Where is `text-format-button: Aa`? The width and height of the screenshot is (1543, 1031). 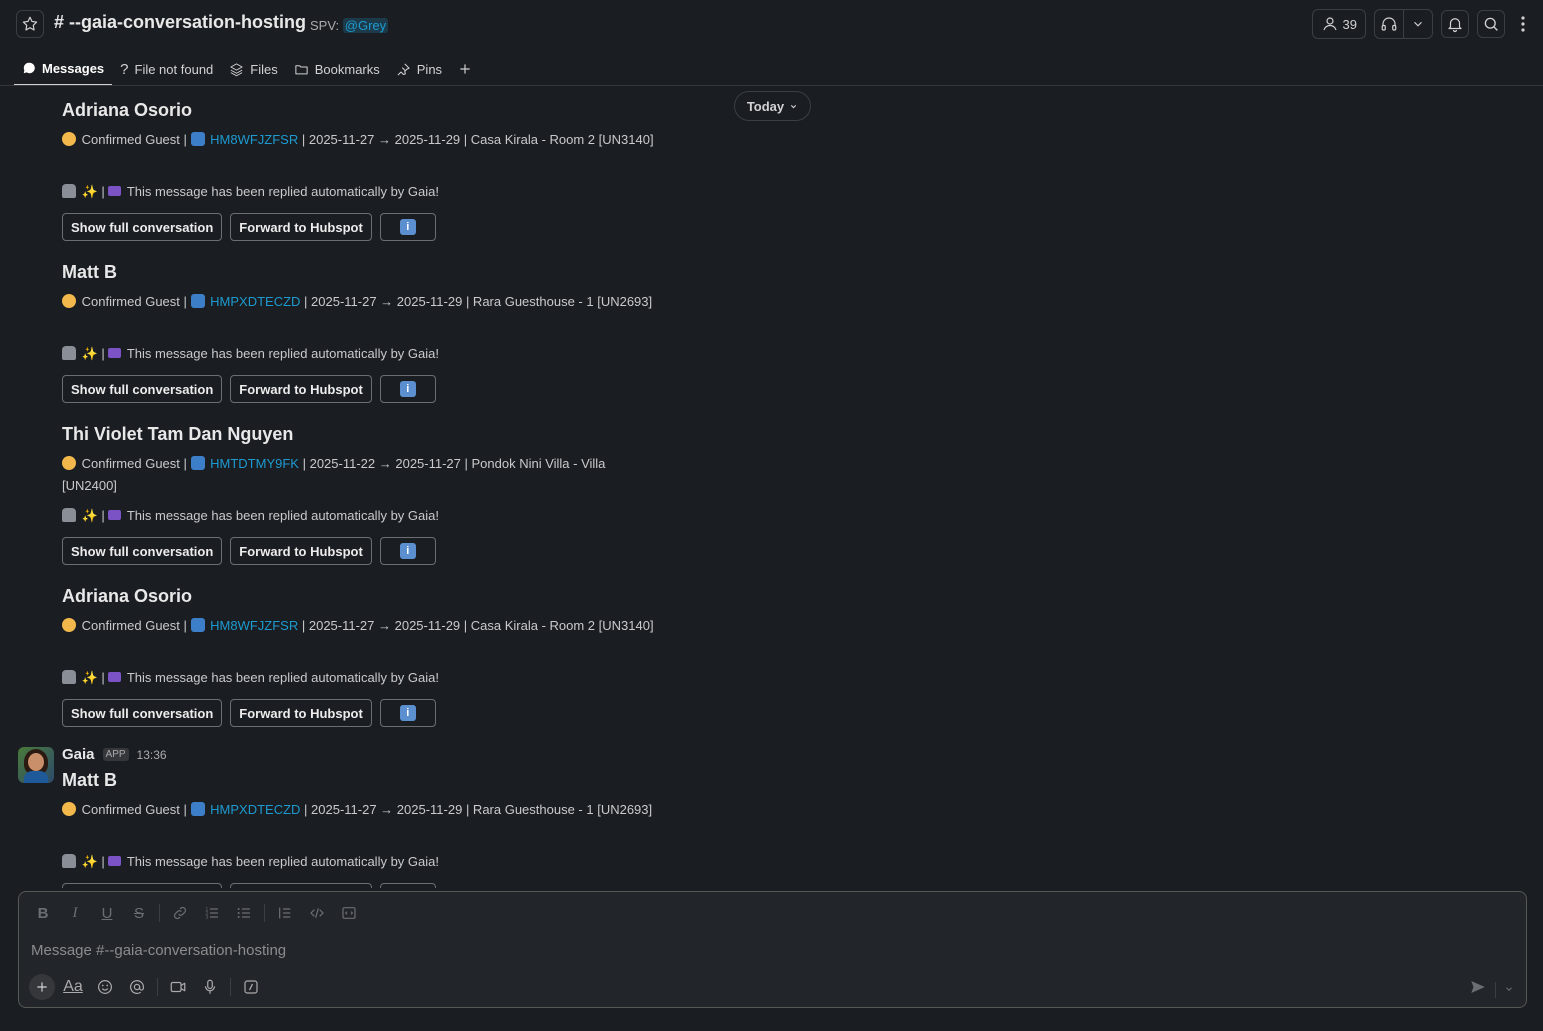
text-format-button: Aa is located at coordinates (73, 987).